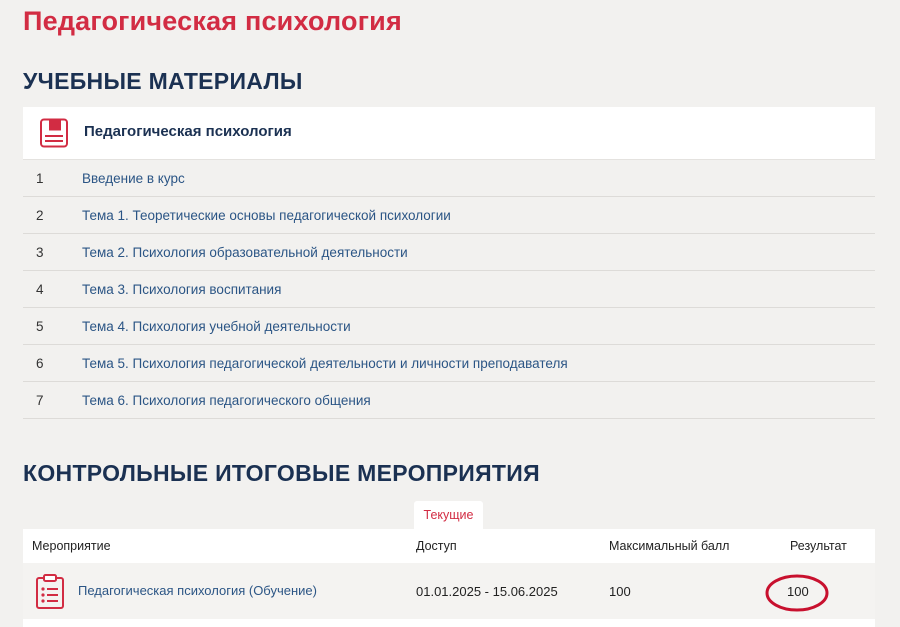 The image size is (900, 627). I want to click on topic-number: 7, so click(40, 400).